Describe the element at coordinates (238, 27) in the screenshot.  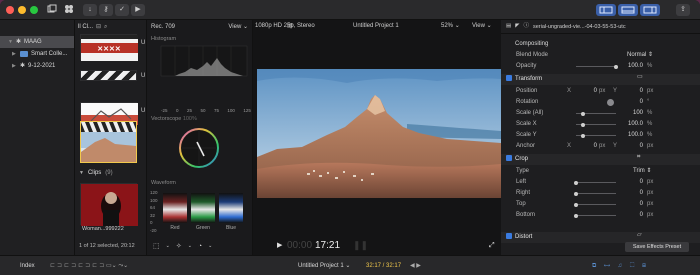
I see `scopes-view-menu: View ⌄` at that location.